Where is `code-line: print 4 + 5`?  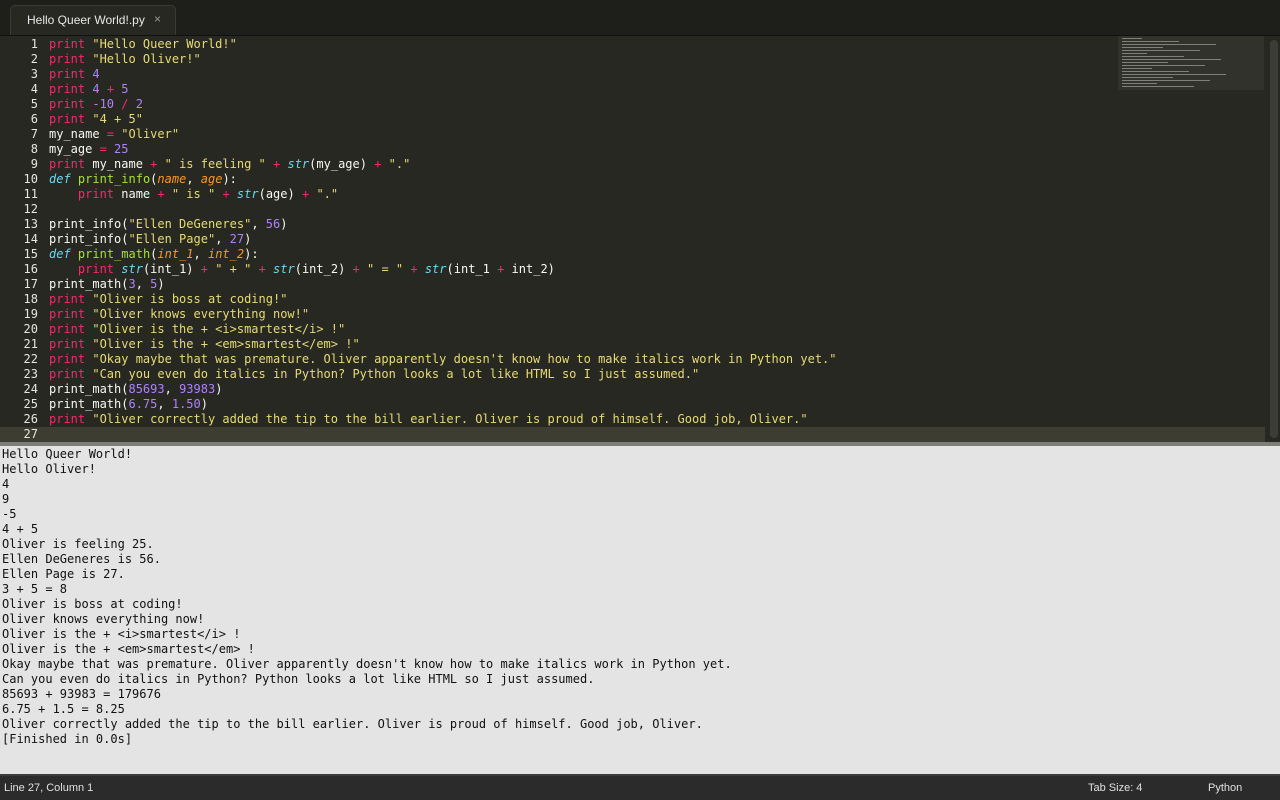
code-line: print 4 + 5 is located at coordinates (579, 89).